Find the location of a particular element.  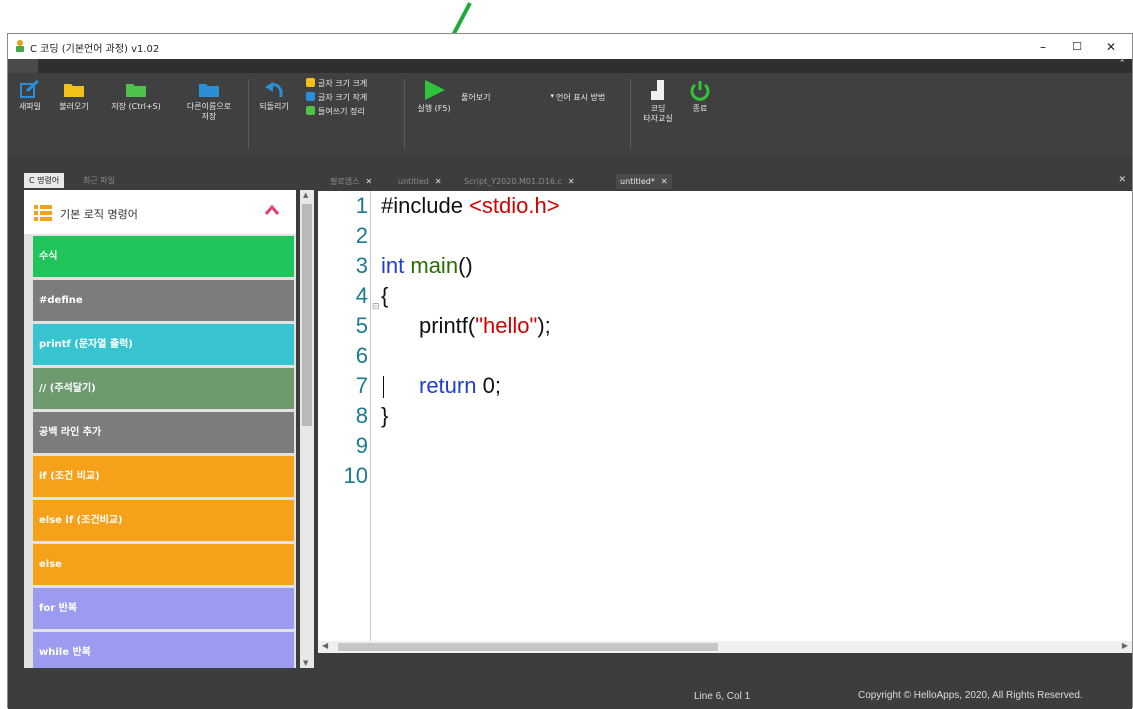

line-number: 2 is located at coordinates (361, 235).